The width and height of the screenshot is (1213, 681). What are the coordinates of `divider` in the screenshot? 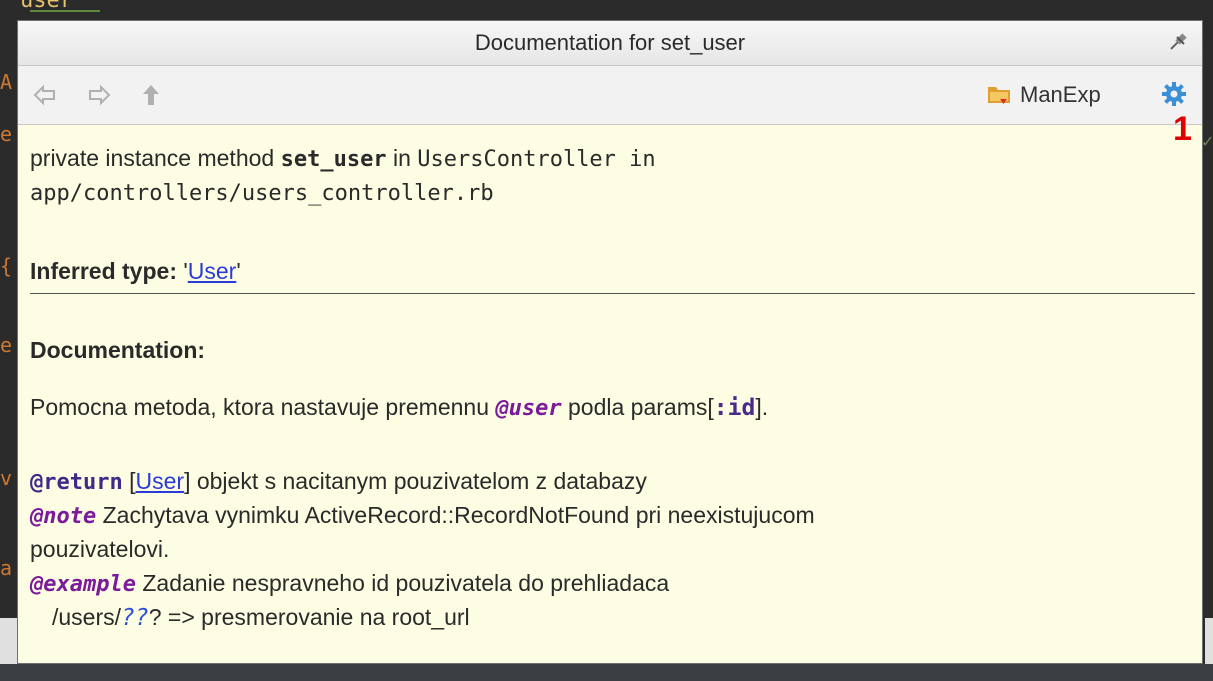 It's located at (612, 293).